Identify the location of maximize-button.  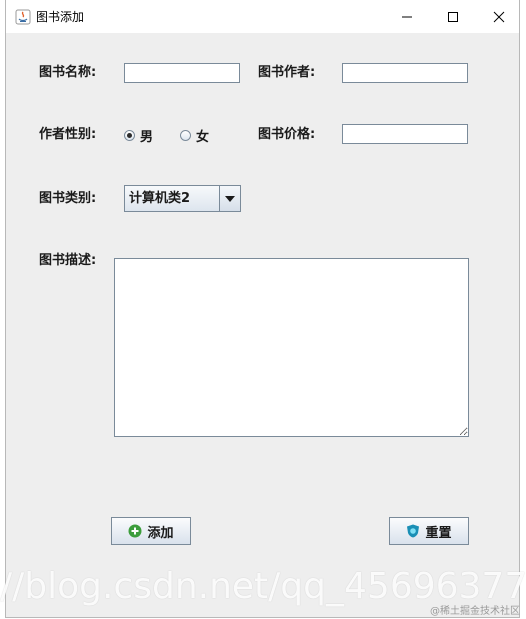
(453, 16).